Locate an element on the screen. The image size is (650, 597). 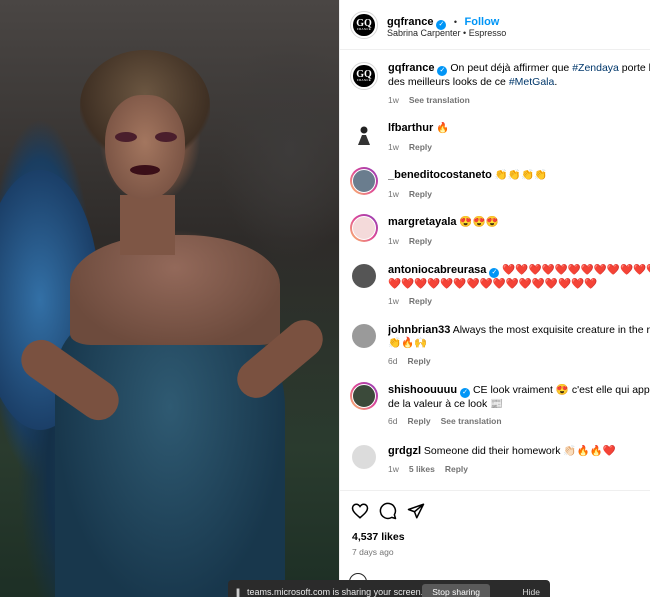
caption-time: 1w is located at coordinates (393, 100).